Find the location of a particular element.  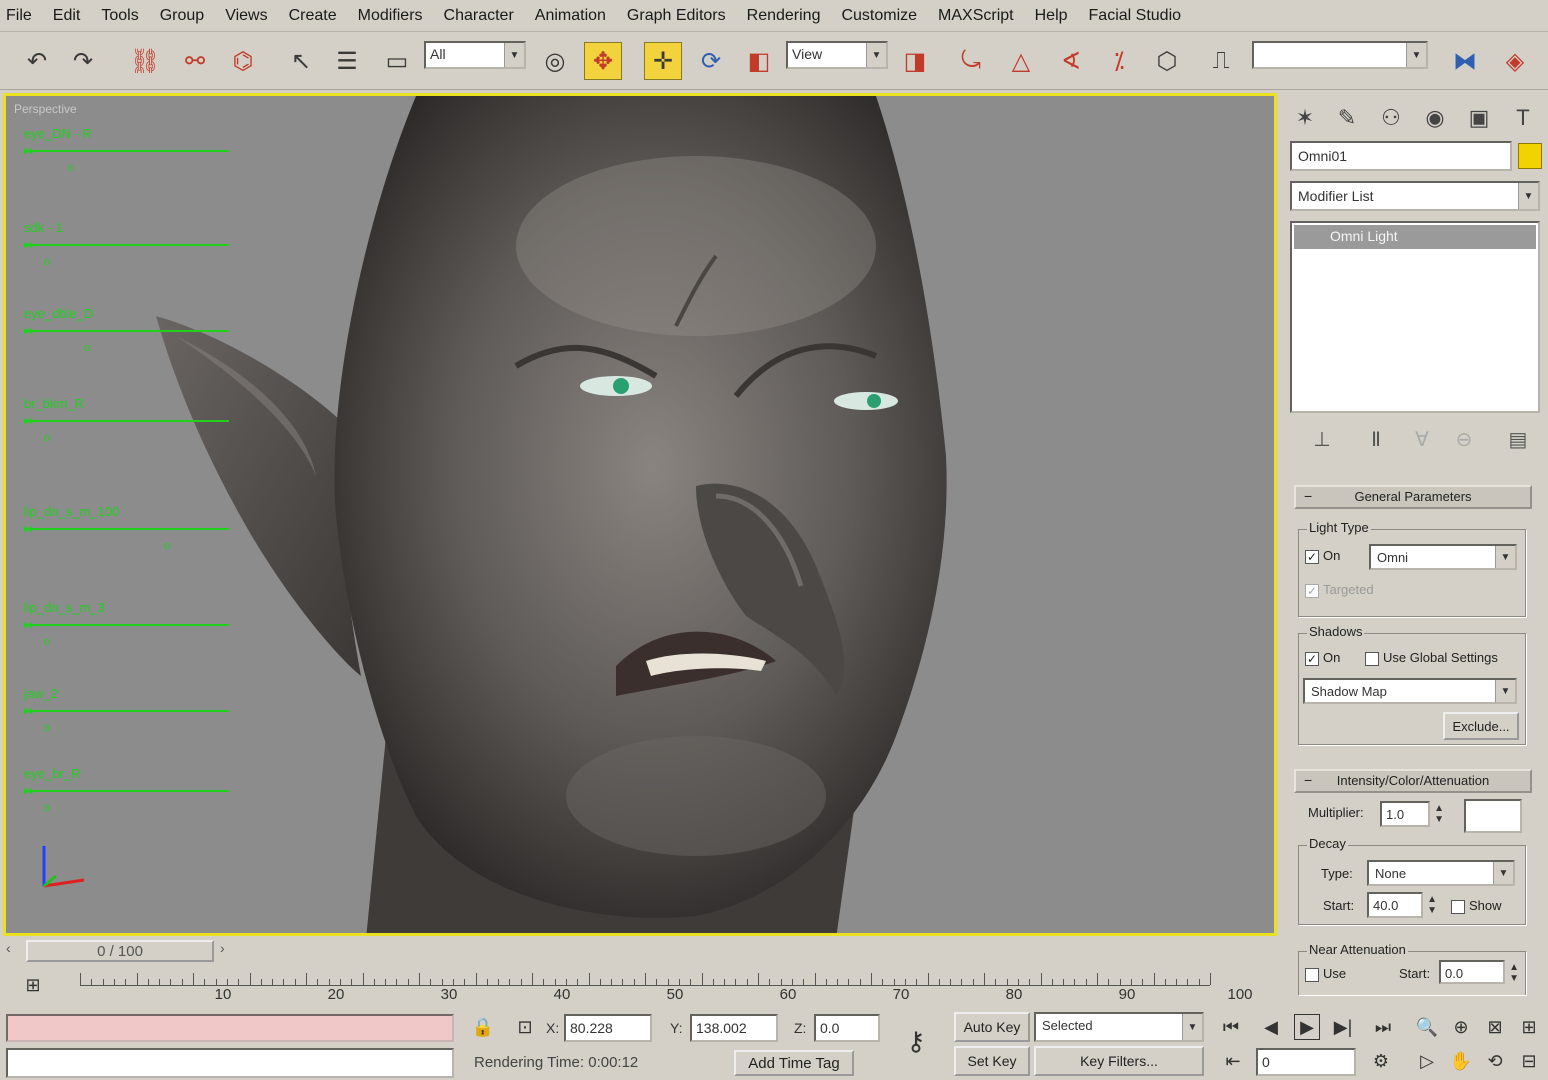

menu-item-help: Help is located at coordinates (1051, 16).